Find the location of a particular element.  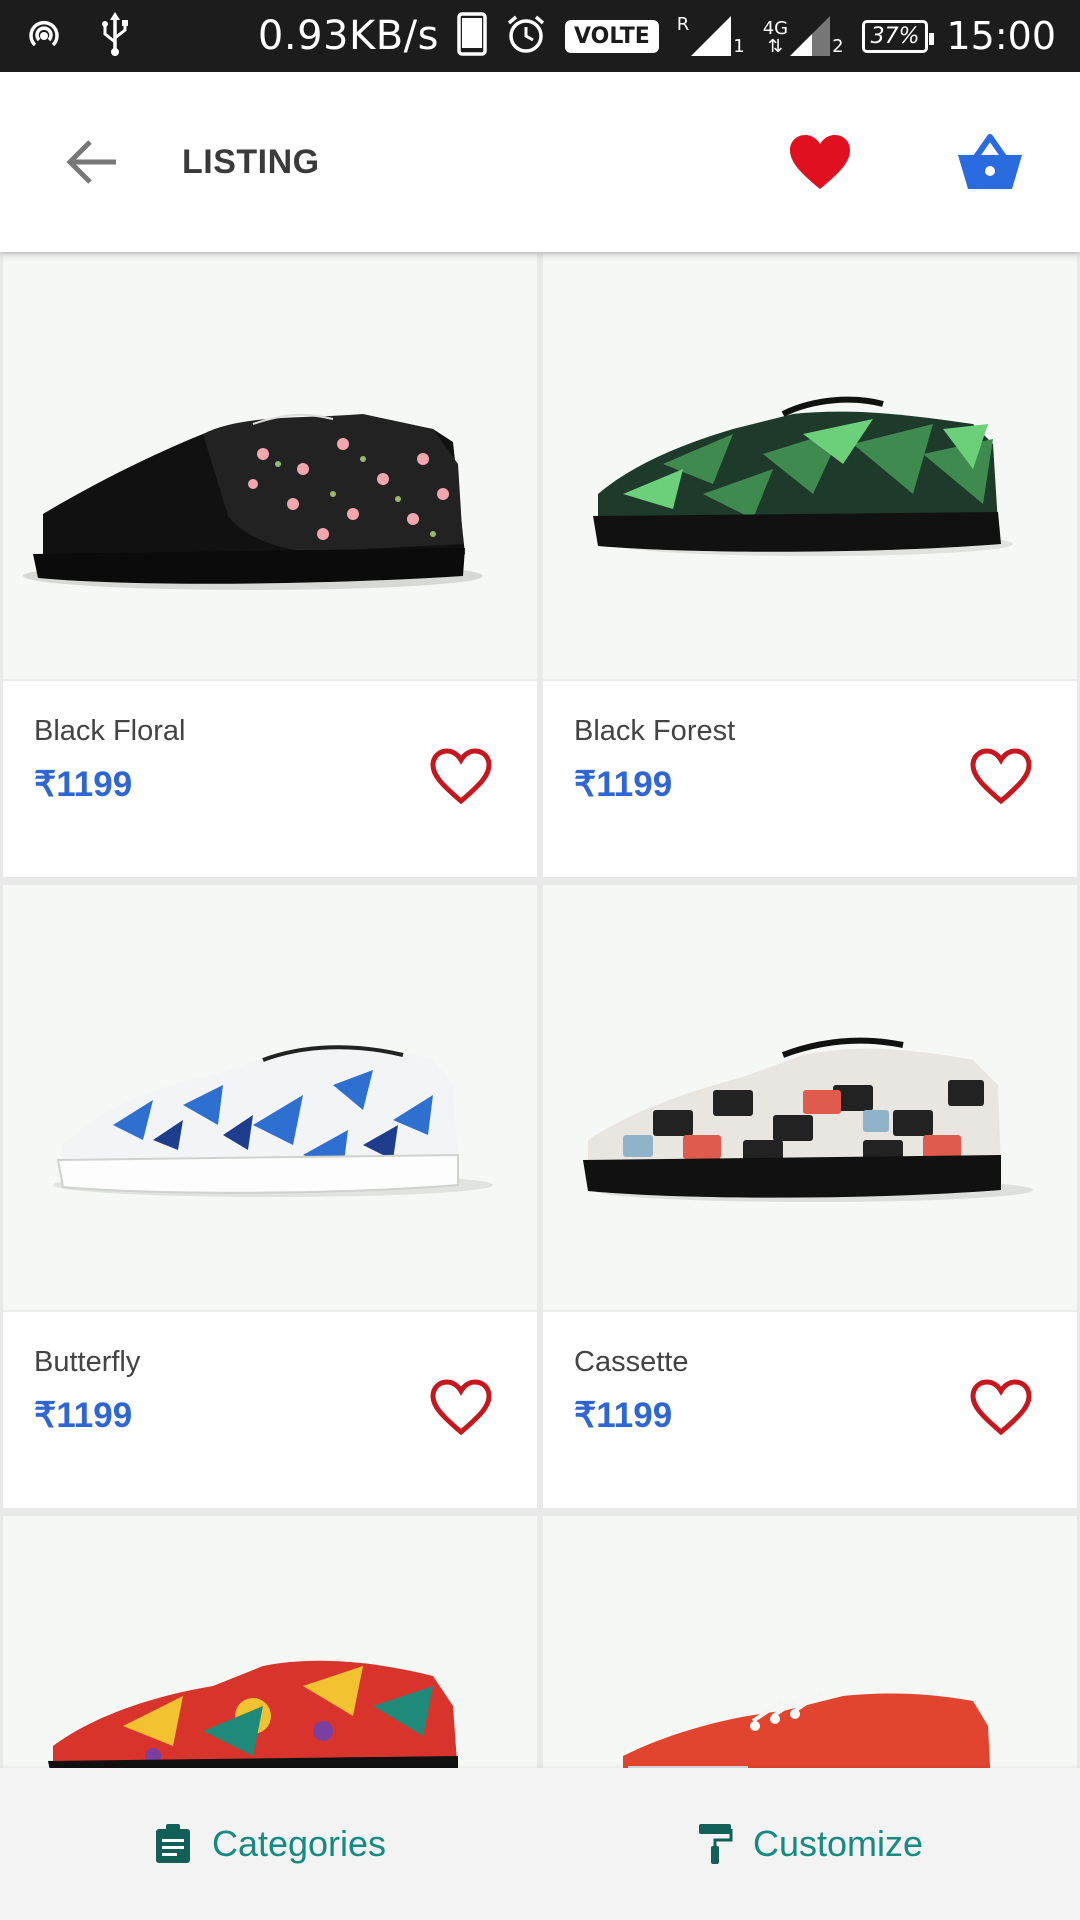

product-name: Cassette is located at coordinates (631, 1362).